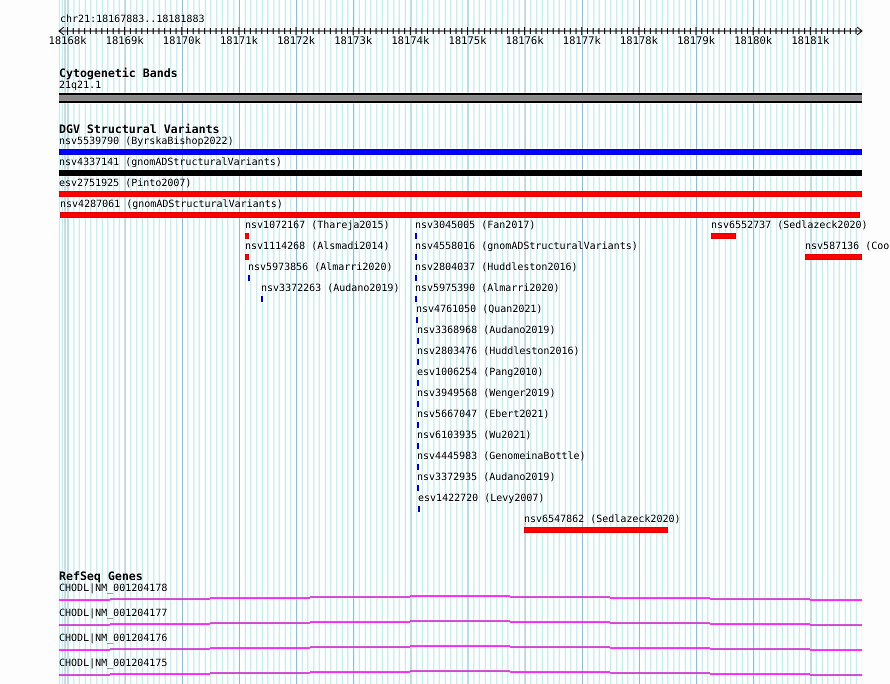  I want to click on tick-label: 18168k, so click(67, 41).